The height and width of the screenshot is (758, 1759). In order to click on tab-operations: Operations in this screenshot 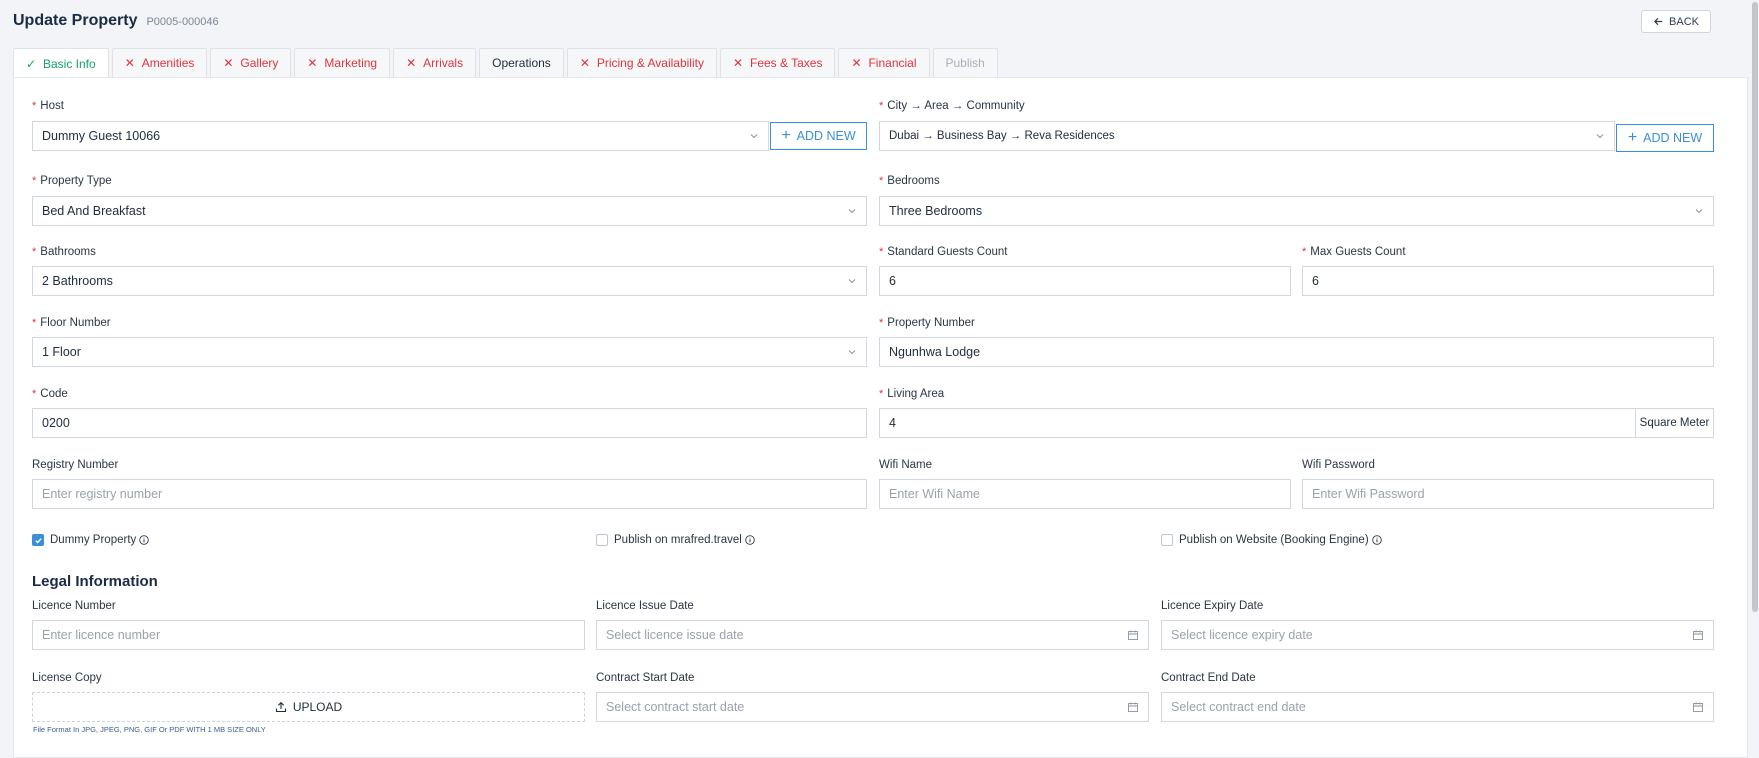, I will do `click(521, 63)`.